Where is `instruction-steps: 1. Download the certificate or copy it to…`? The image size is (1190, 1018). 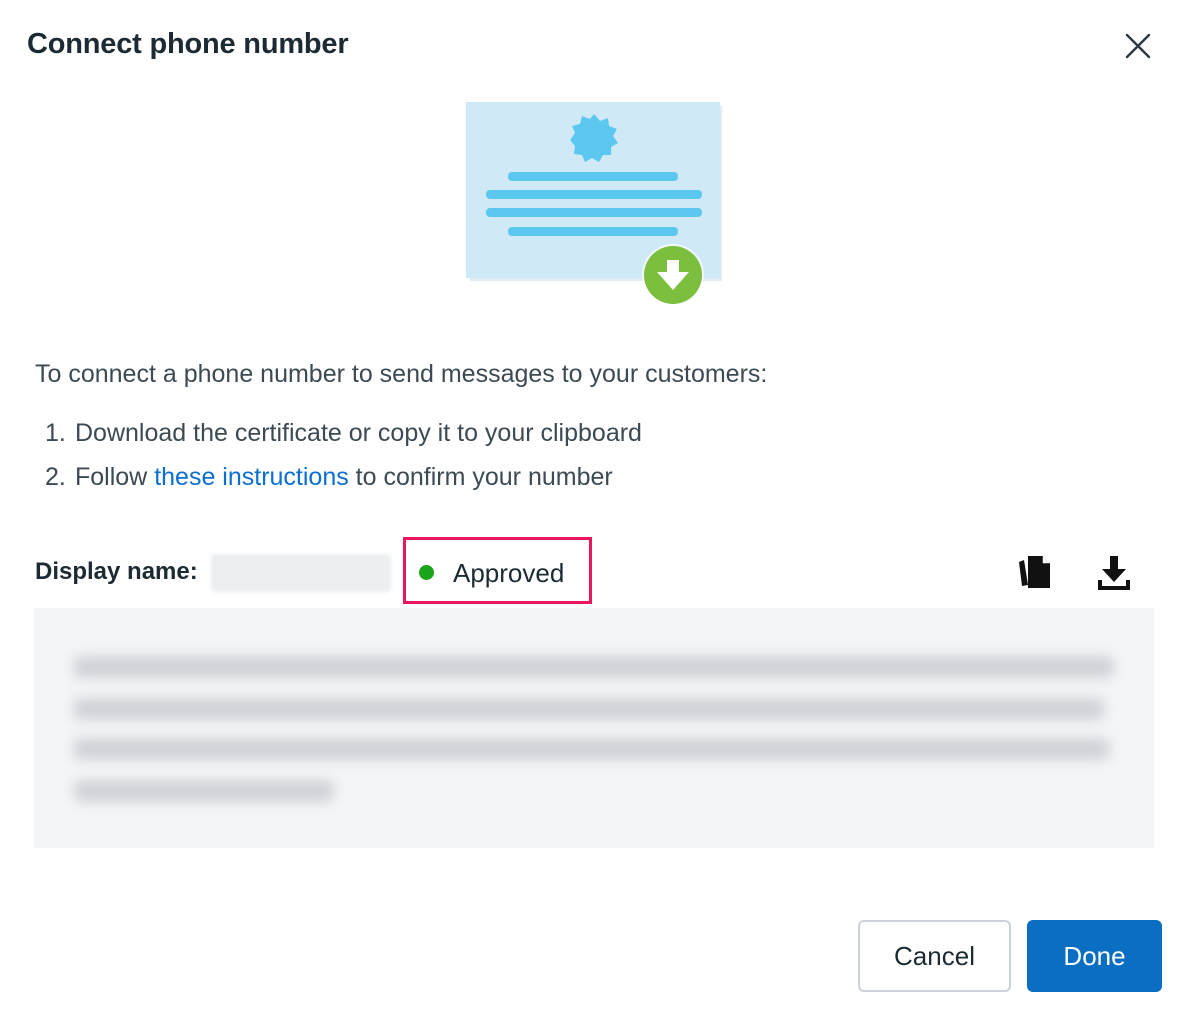
instruction-steps: 1. Download the certificate or copy it to… is located at coordinates (343, 462).